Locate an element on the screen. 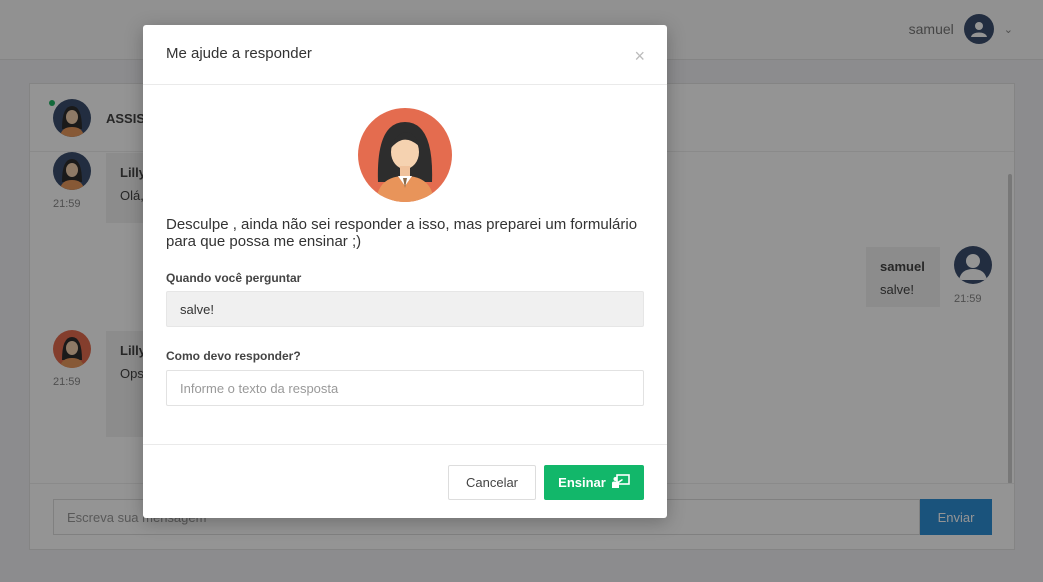 This screenshot has width=1043, height=582. question-label: Quando você perguntar is located at coordinates (234, 278).